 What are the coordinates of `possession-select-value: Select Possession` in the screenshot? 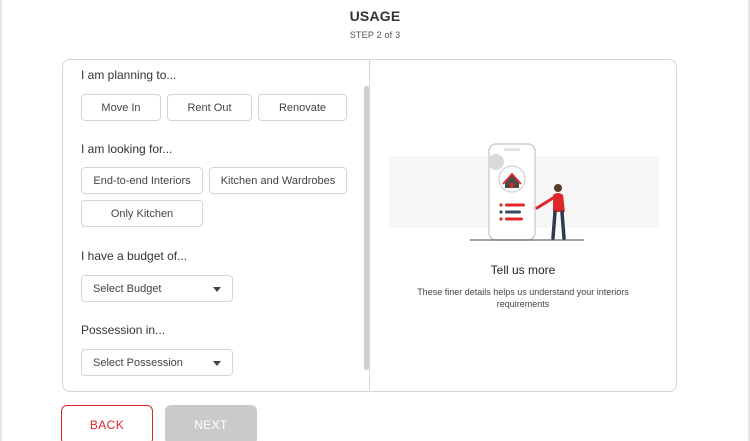 It's located at (138, 362).